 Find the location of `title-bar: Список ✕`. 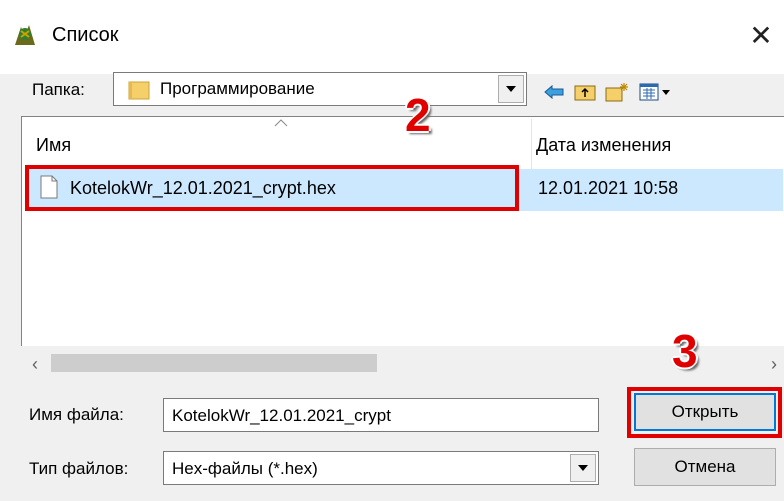

title-bar: Список ✕ is located at coordinates (392, 37).